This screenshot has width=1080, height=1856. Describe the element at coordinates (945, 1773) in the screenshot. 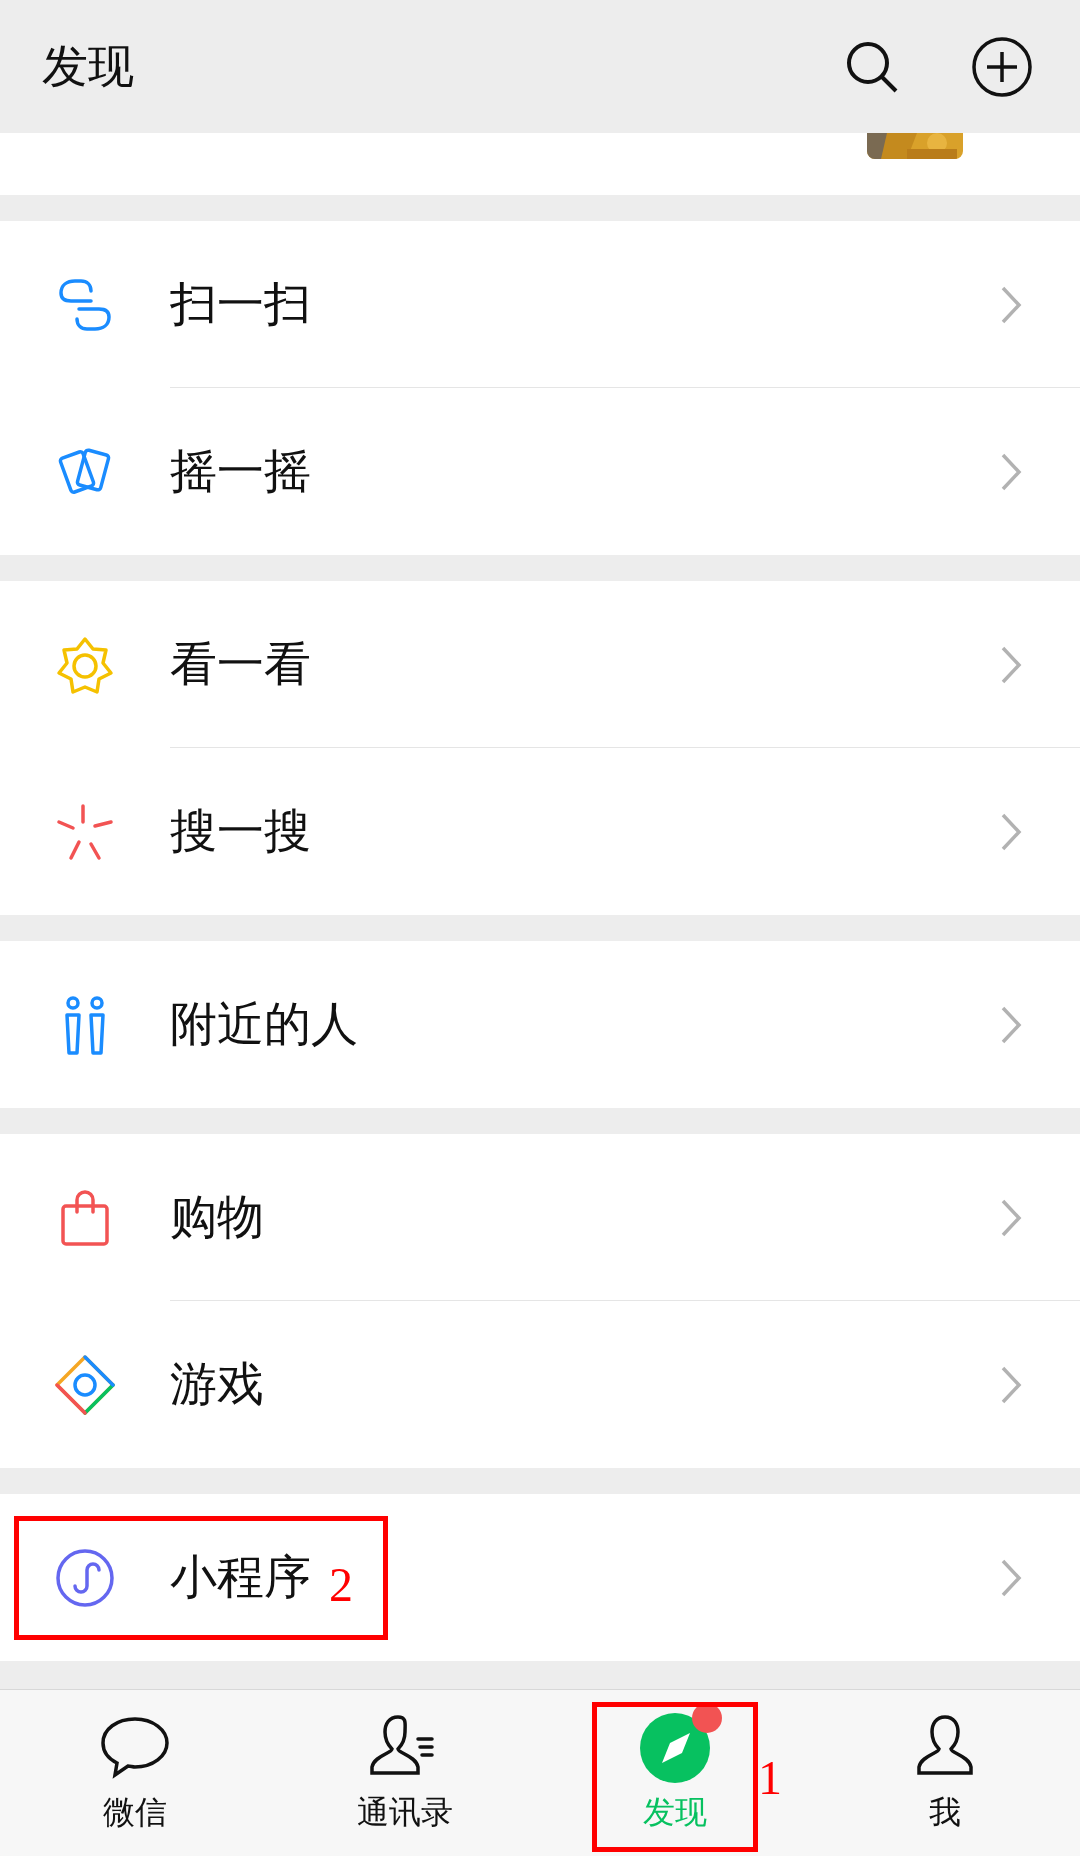

I see `tab: 我` at that location.